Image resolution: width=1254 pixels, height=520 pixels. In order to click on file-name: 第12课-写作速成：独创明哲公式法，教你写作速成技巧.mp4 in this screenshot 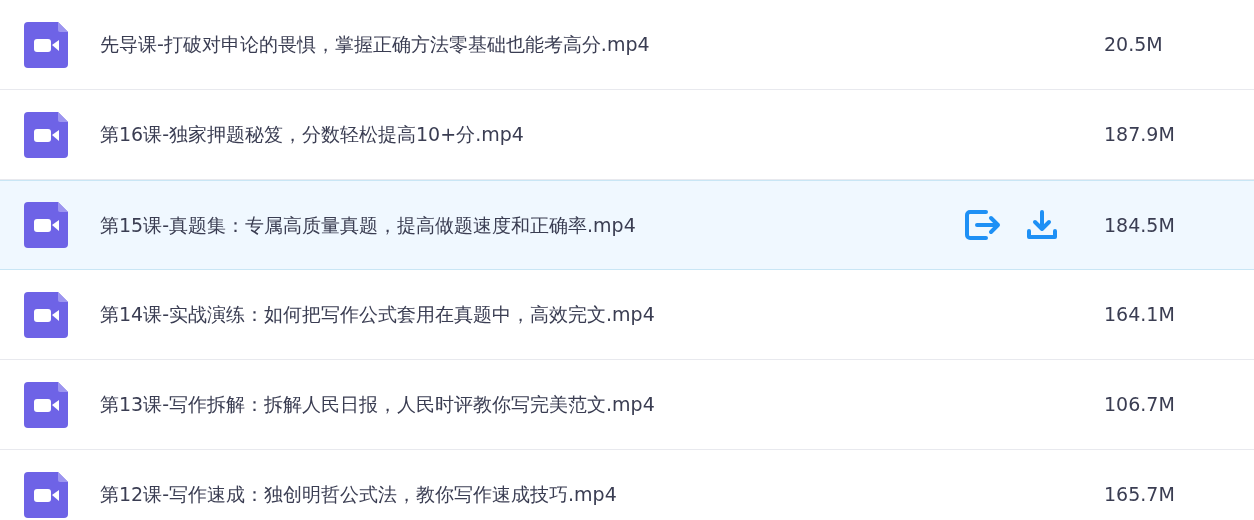, I will do `click(359, 495)`.